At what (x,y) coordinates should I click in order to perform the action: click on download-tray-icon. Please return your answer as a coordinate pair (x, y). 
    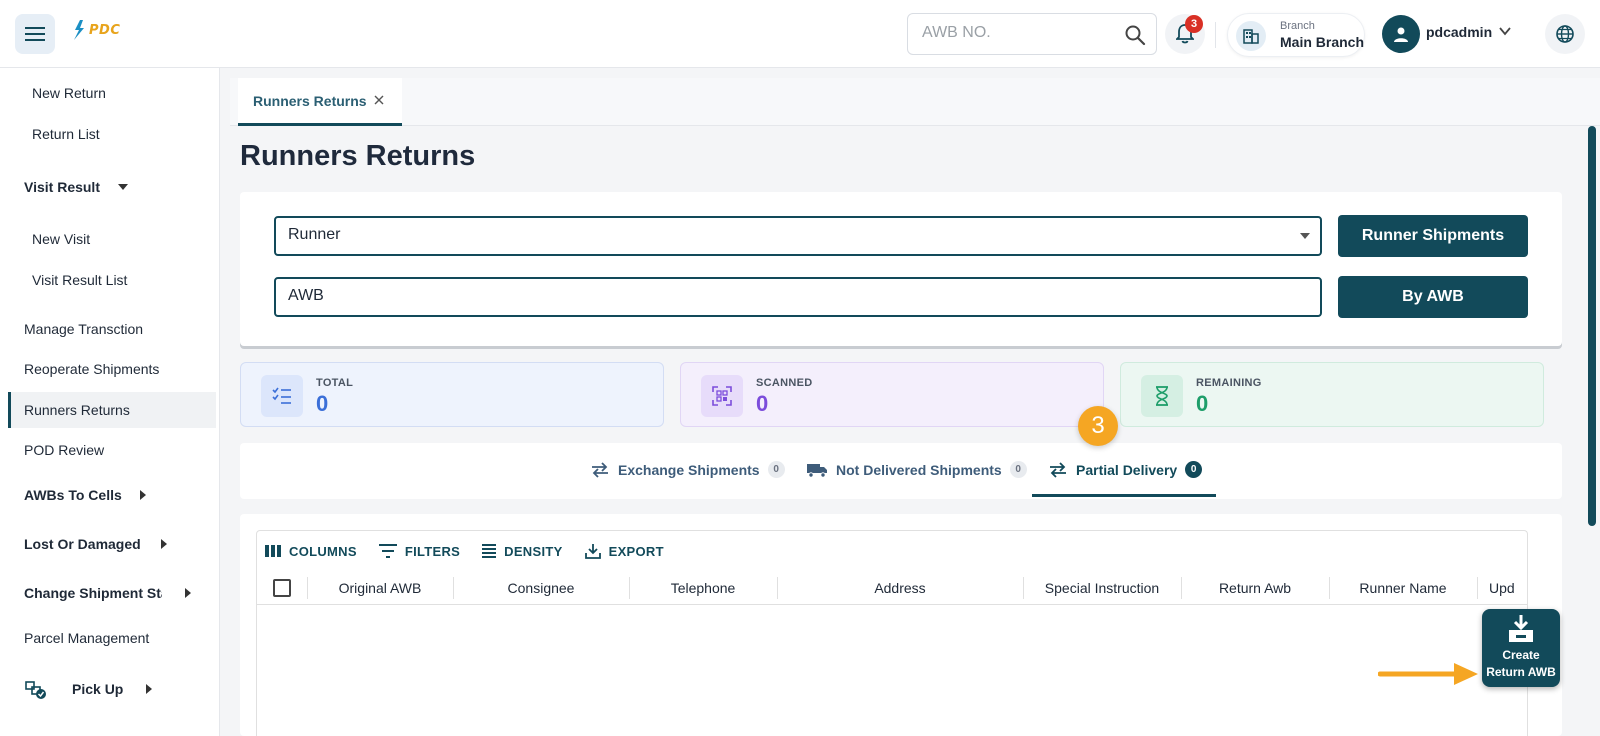
    Looking at the image, I should click on (1521, 628).